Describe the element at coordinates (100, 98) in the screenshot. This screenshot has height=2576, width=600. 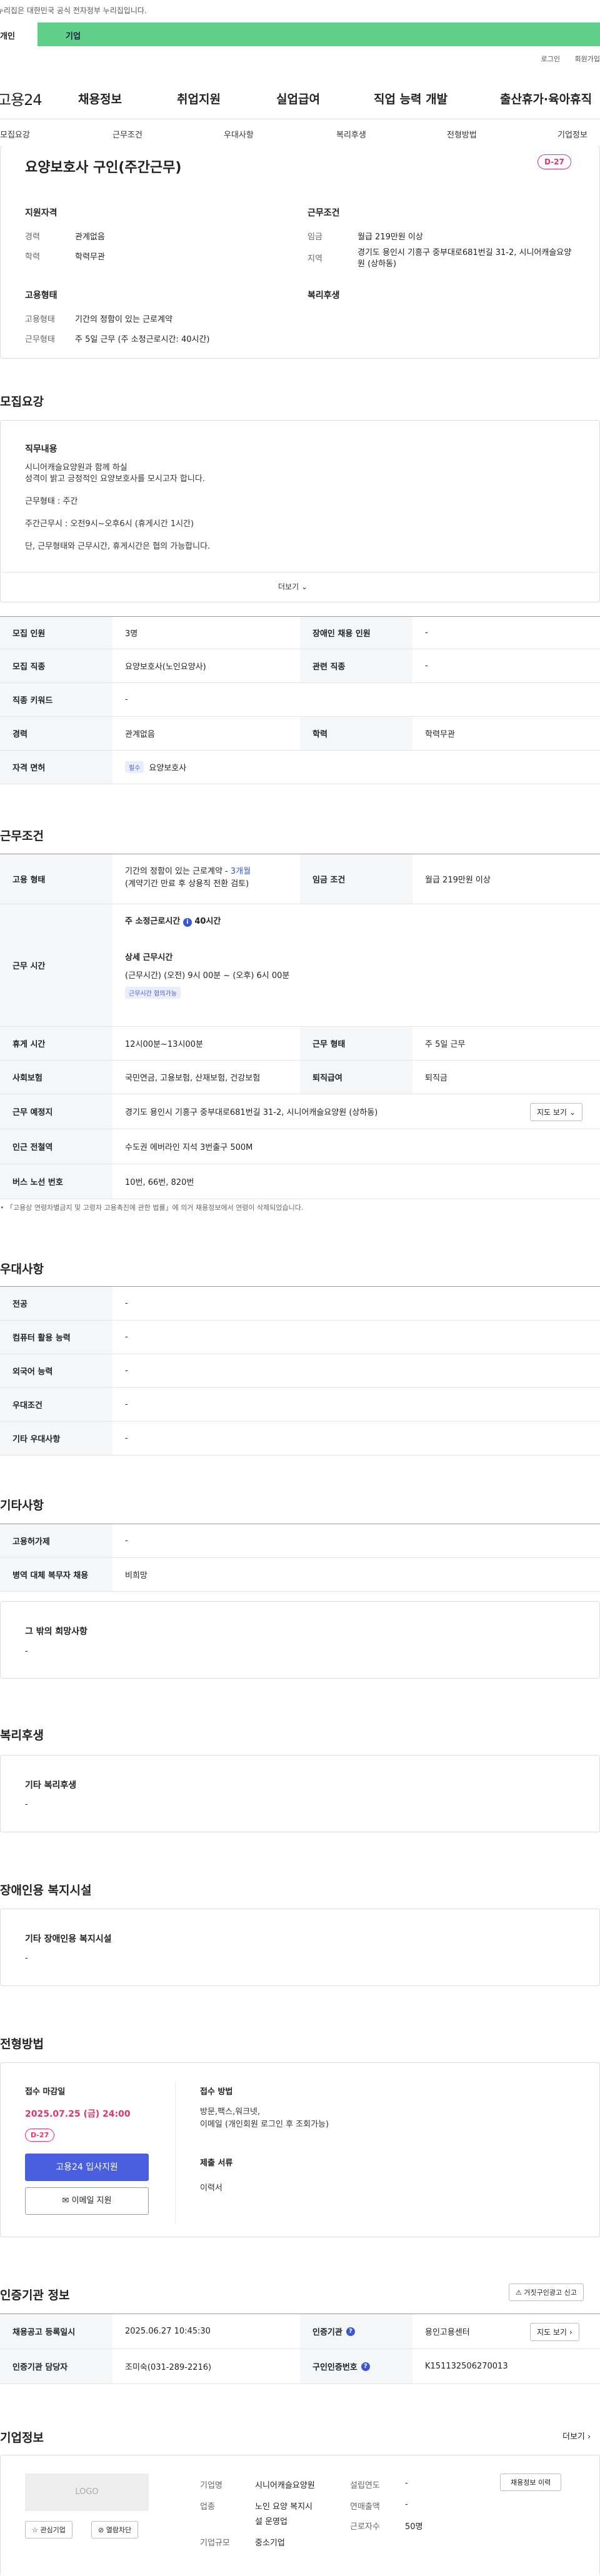
I see `nav-job-info: 채용정보` at that location.